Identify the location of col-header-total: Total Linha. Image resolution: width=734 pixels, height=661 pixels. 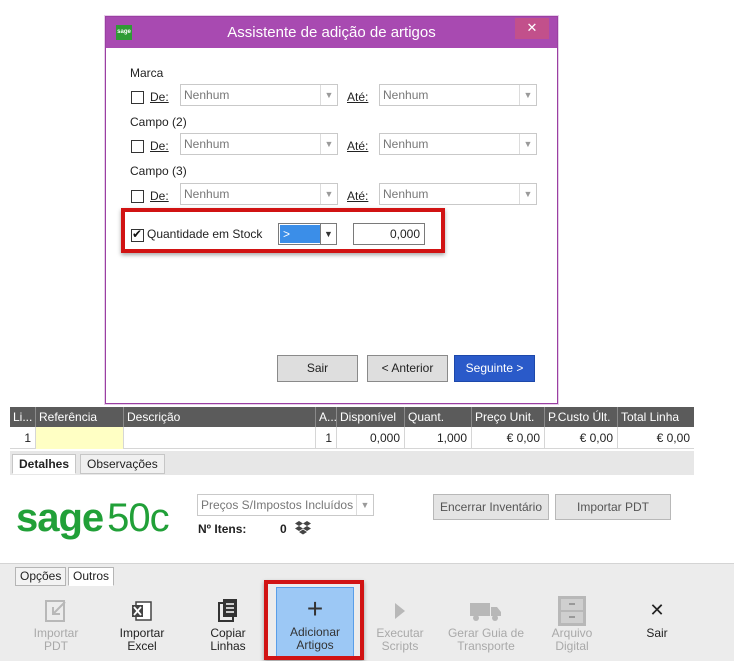
(656, 417).